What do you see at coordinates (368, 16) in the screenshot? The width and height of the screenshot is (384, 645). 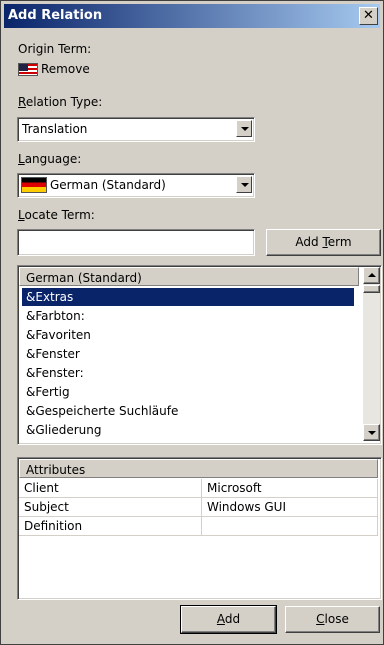 I see `close-window-button: ✕` at bounding box center [368, 16].